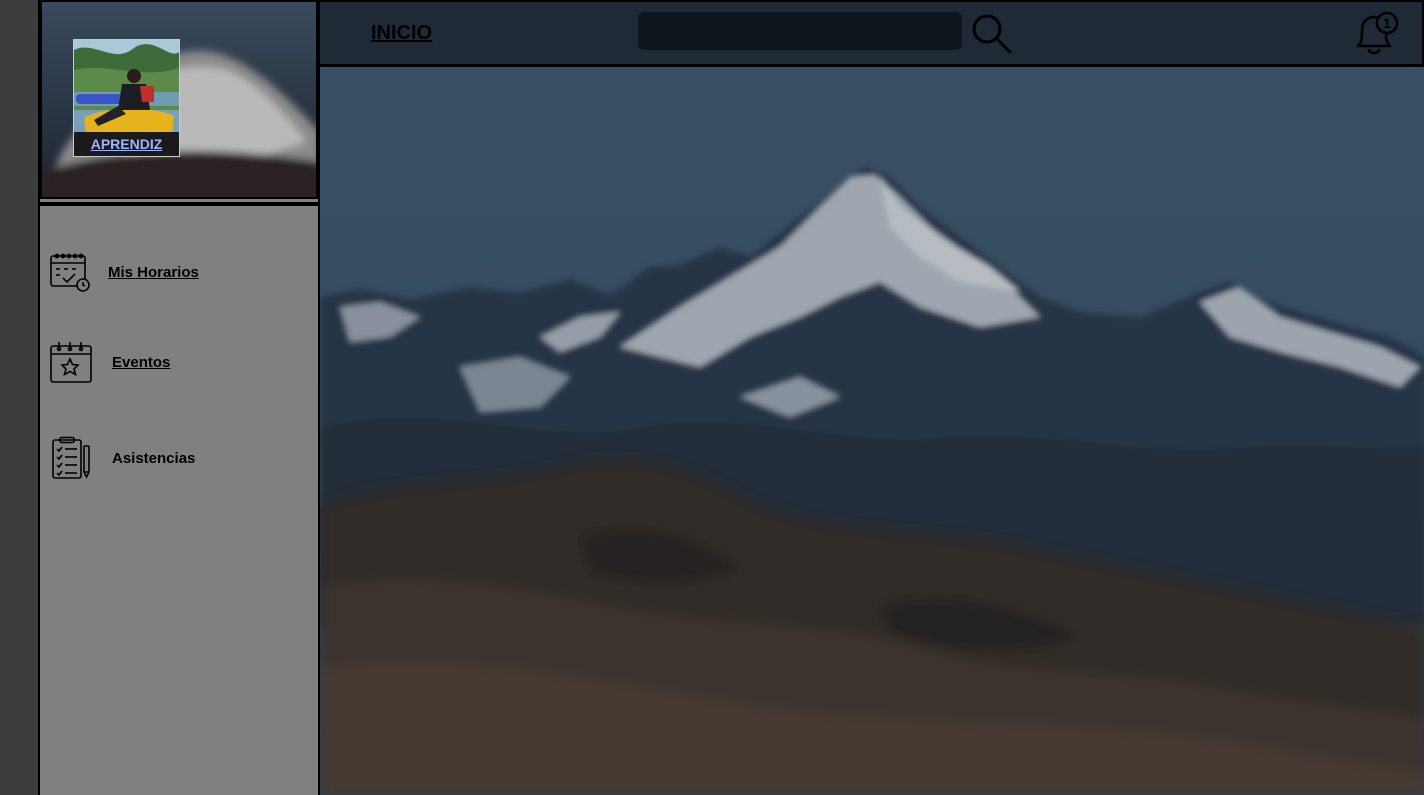  I want to click on sidebar-item-label: Asistencias, so click(153, 458).